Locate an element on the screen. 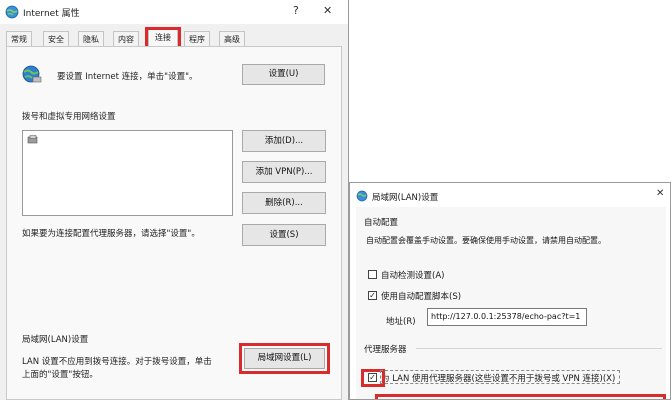 The image size is (671, 400). highlight-lan-settings-button is located at coordinates (284, 358).